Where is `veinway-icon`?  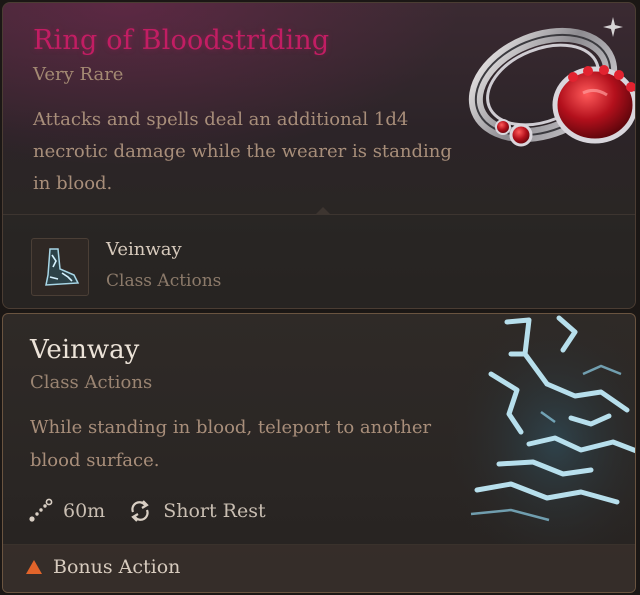 veinway-icon is located at coordinates (60, 267).